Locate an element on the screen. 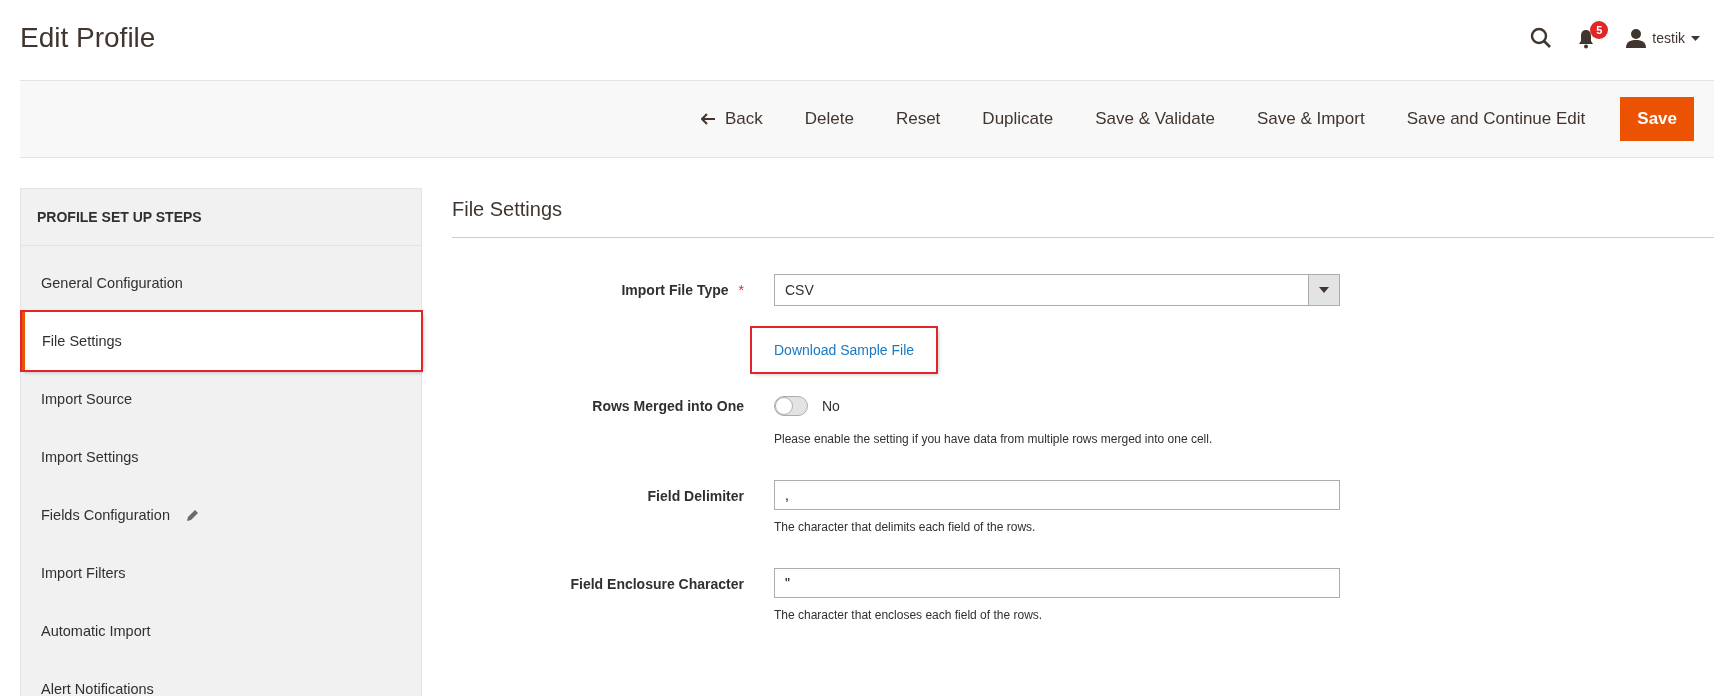  toggle-value: No is located at coordinates (831, 406).